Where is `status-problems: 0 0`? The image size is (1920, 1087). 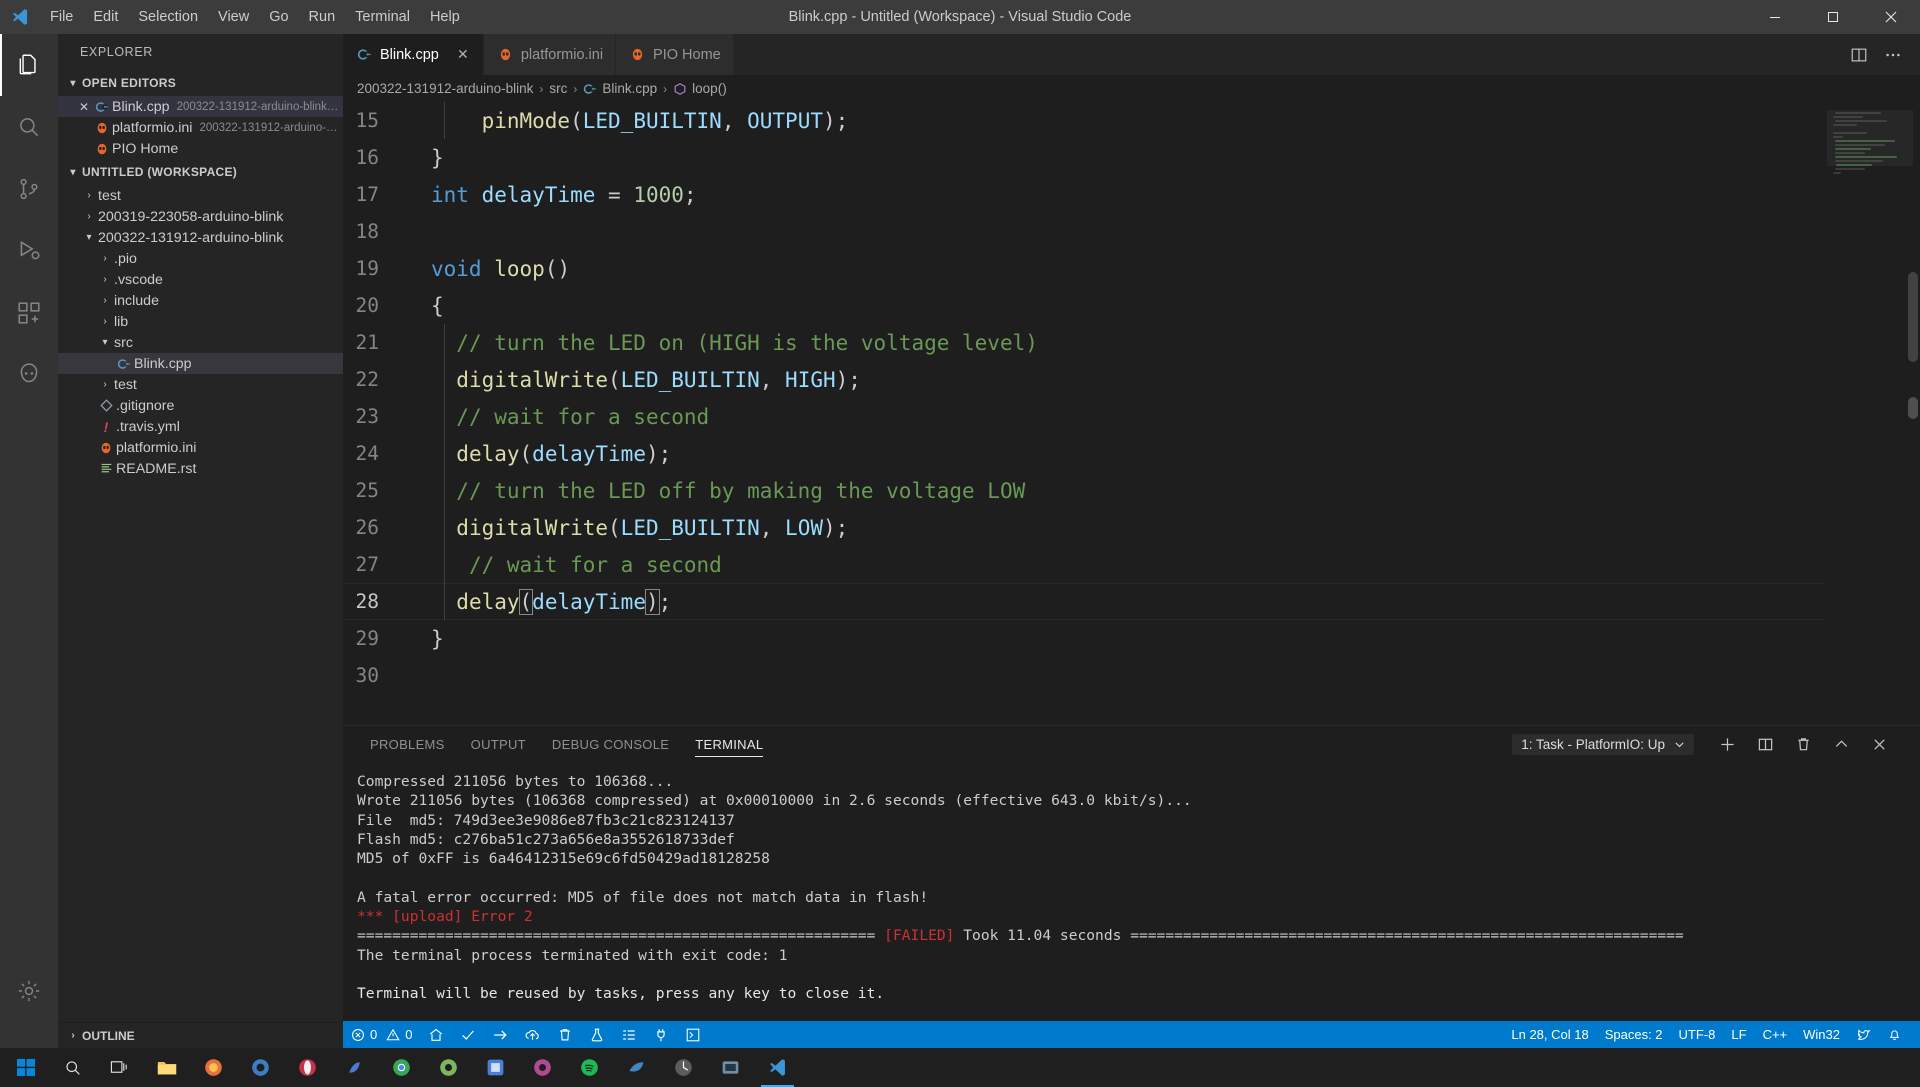
status-problems: 0 0 is located at coordinates (381, 1034).